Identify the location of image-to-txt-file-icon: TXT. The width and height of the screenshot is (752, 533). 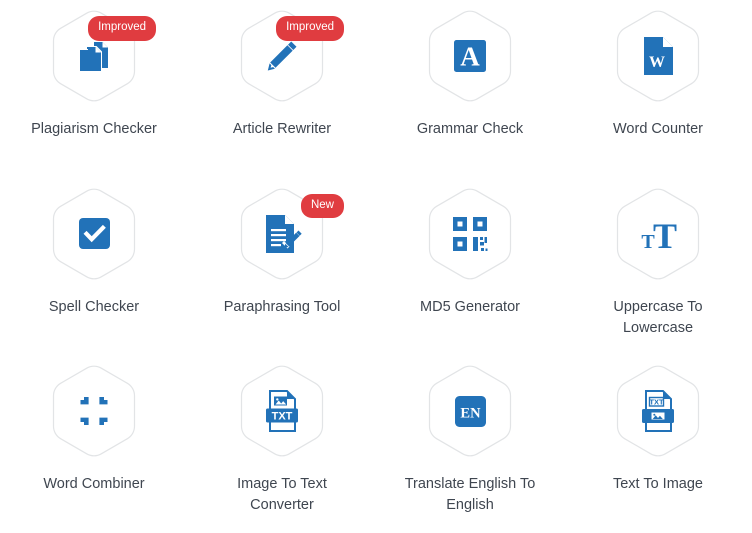
(282, 411).